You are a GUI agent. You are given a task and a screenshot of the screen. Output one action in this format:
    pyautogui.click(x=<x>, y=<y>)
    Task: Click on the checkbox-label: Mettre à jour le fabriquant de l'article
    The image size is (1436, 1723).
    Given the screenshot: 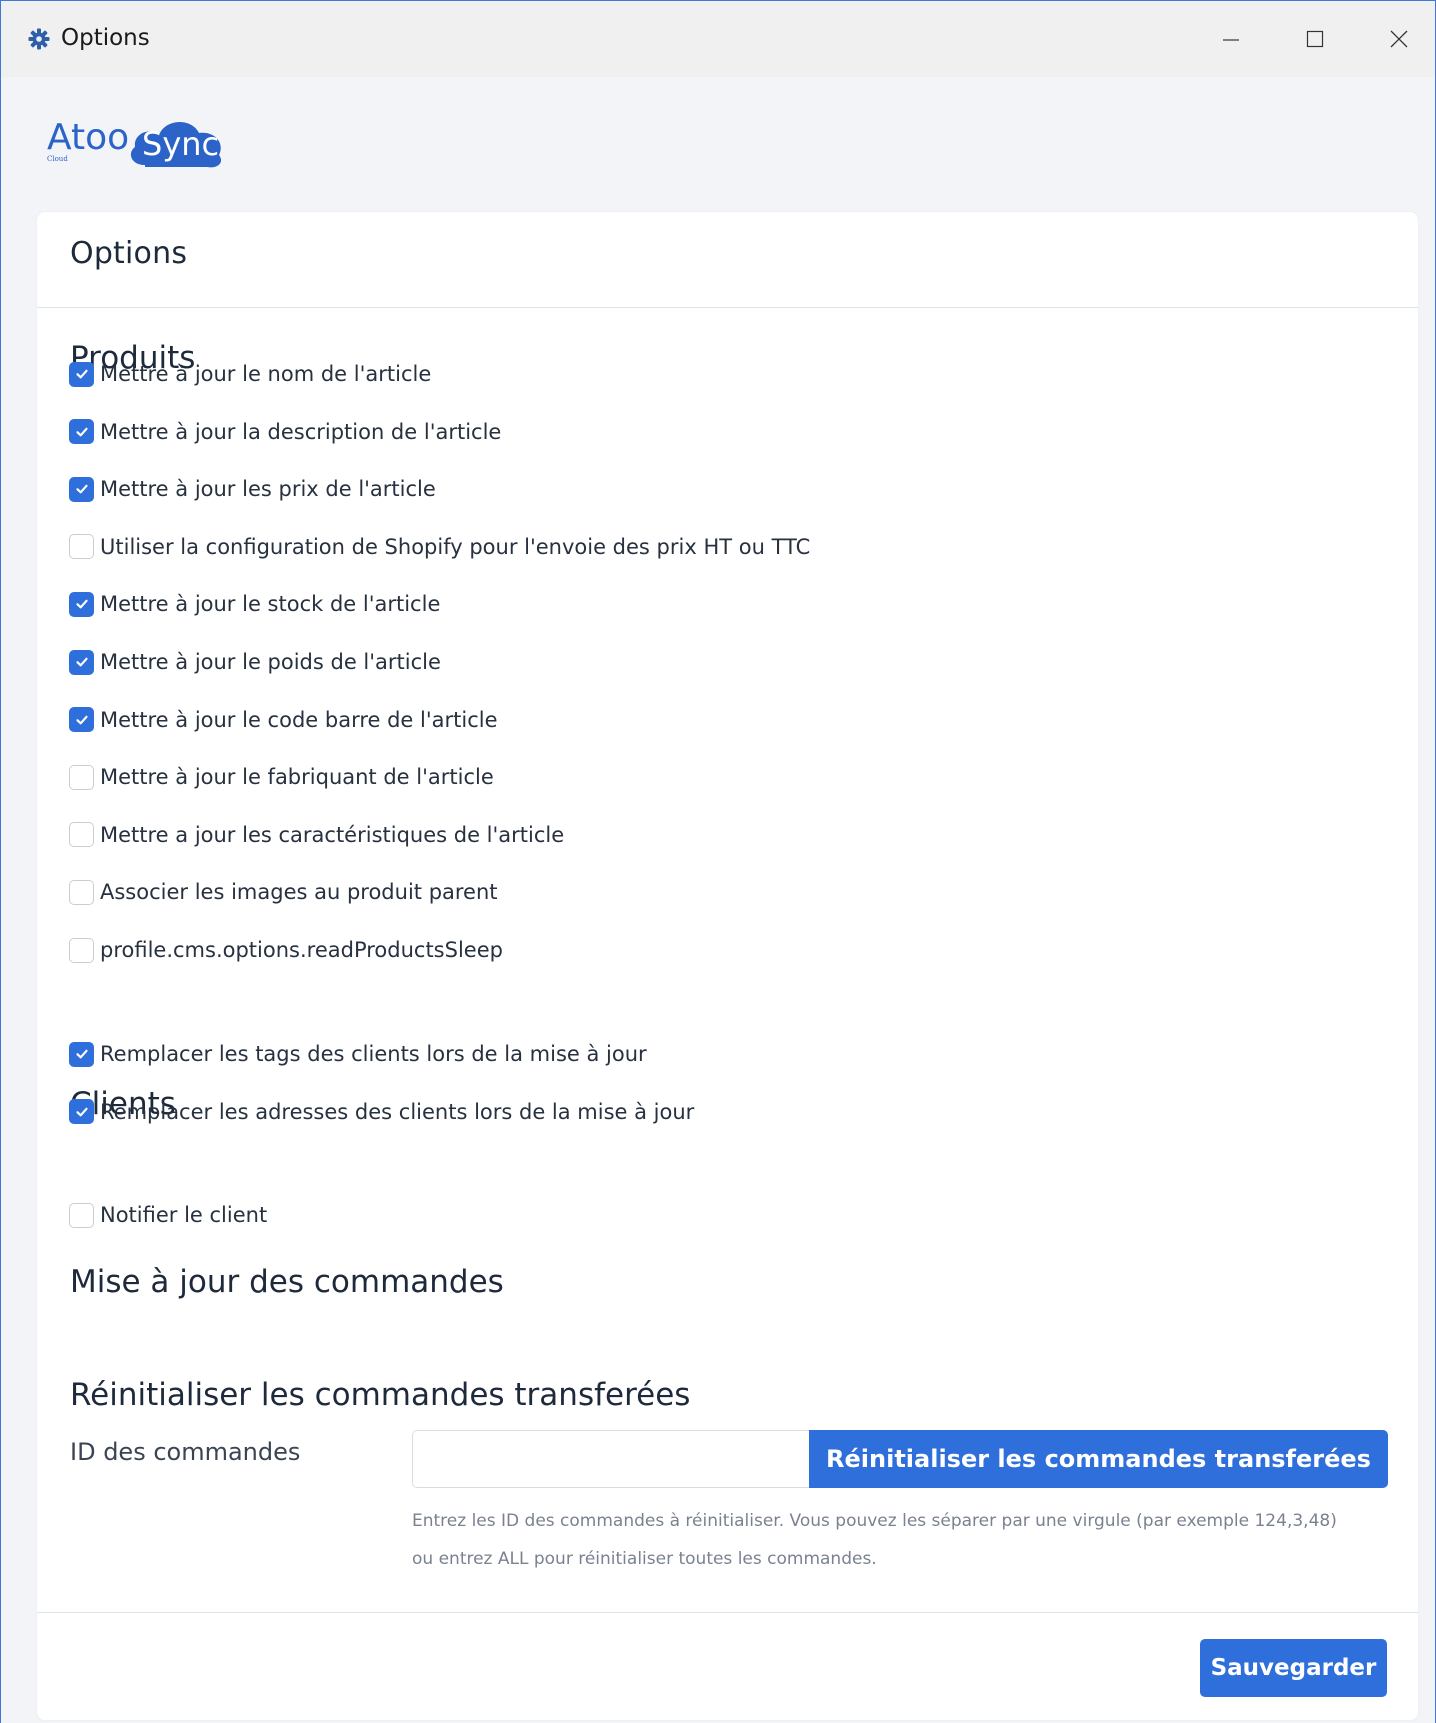 What is the action you would take?
    pyautogui.click(x=297, y=777)
    